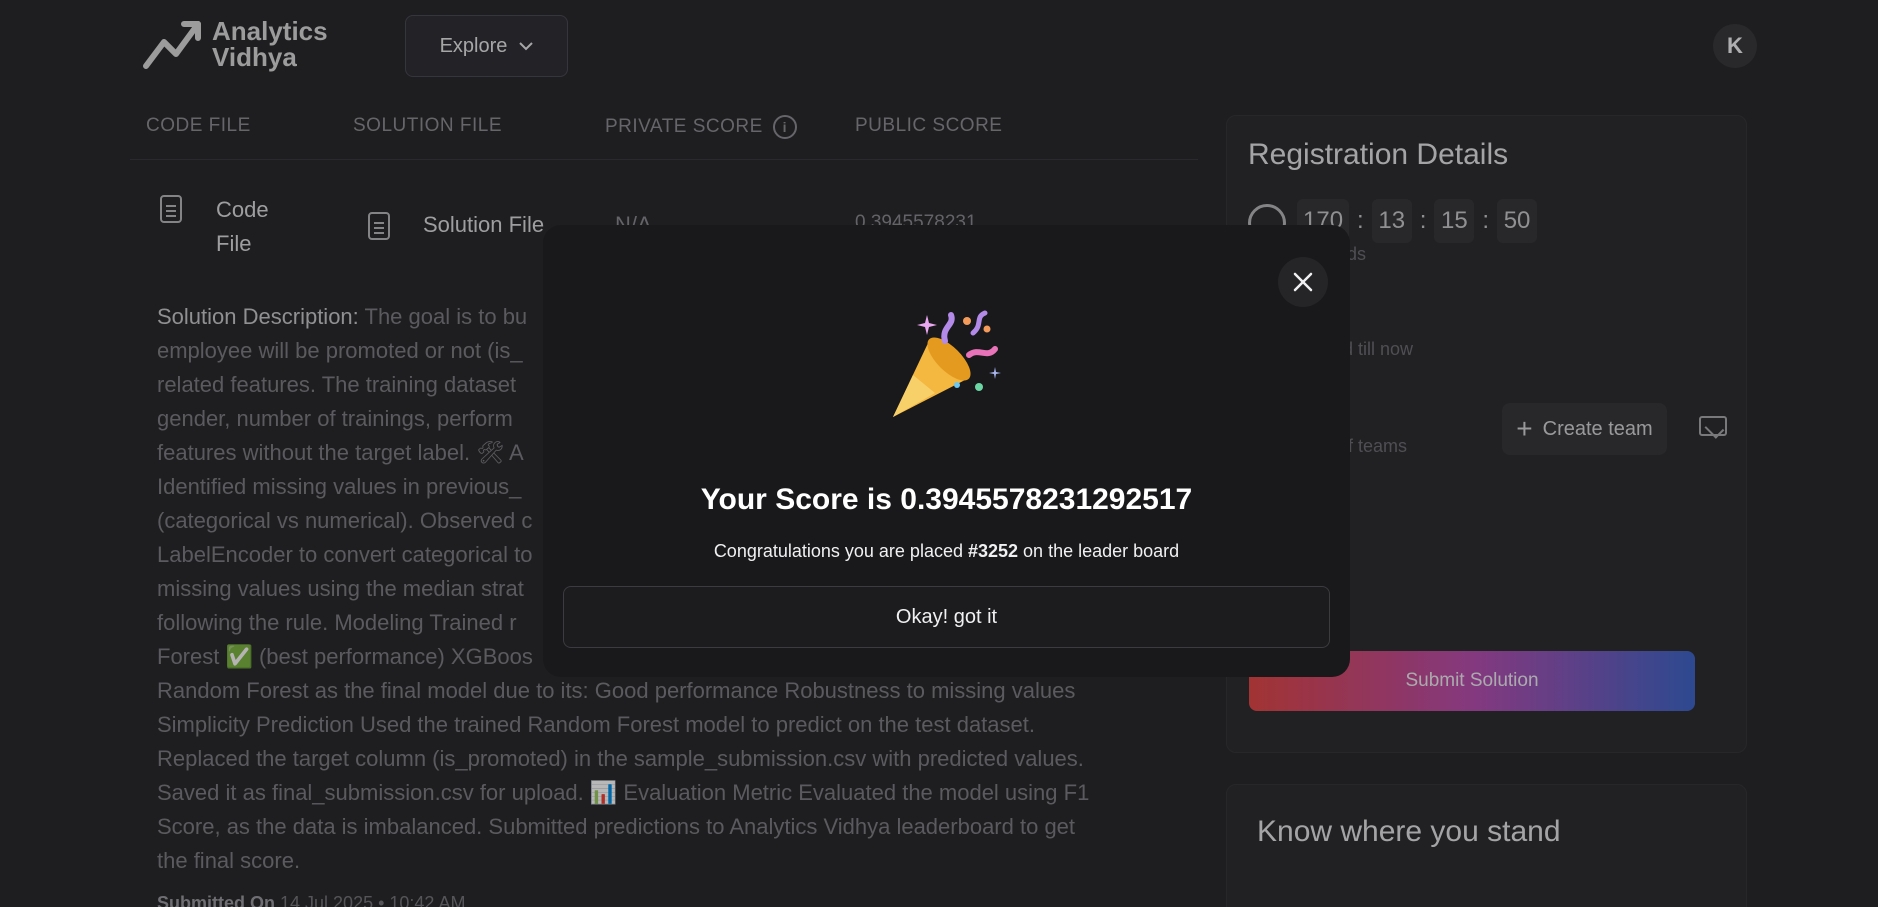  Describe the element at coordinates (946, 499) in the screenshot. I see `score-title: Your Score is 0.3945578231292517` at that location.